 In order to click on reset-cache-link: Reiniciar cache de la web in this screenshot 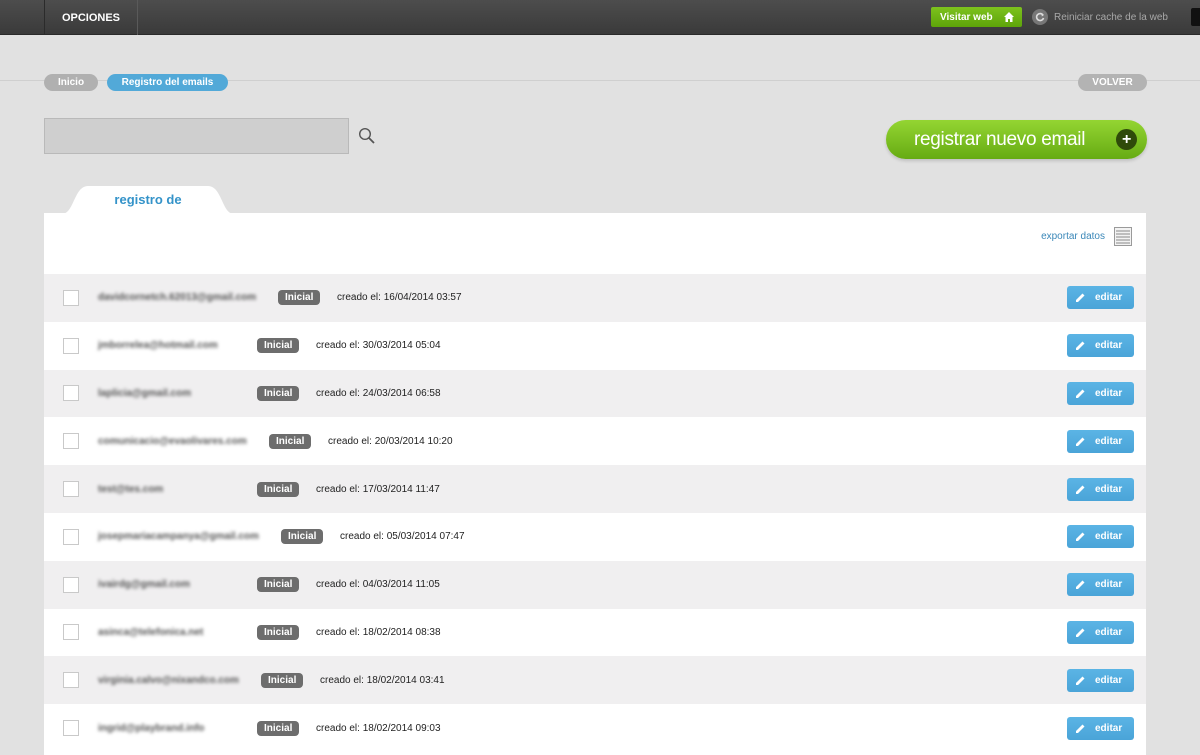, I will do `click(1100, 17)`.